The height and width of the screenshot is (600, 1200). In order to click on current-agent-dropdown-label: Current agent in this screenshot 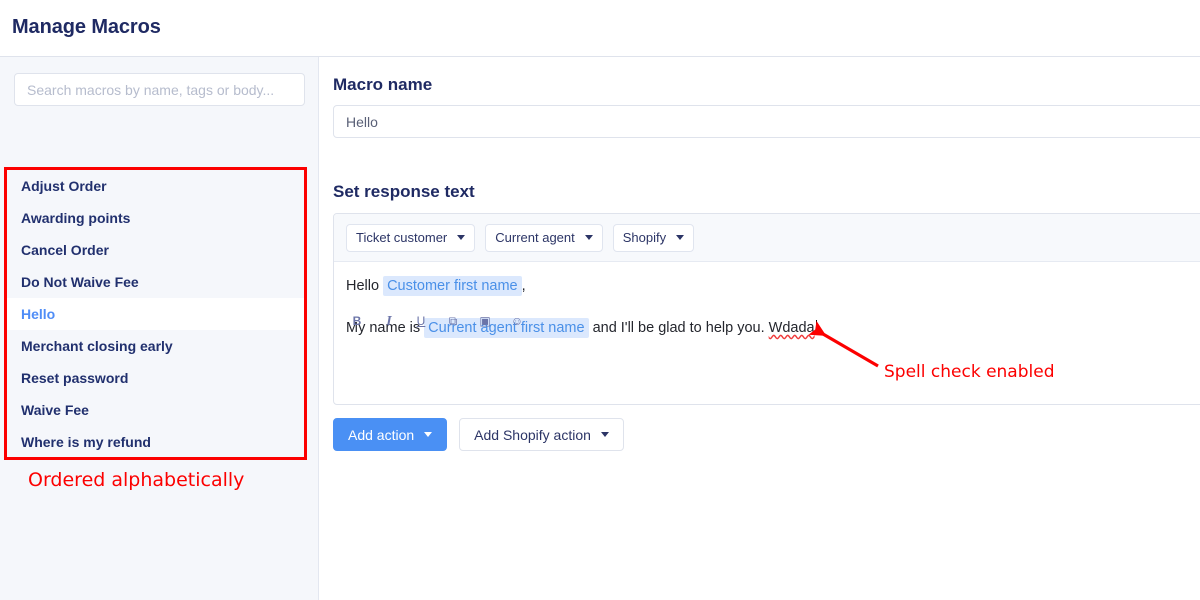, I will do `click(535, 237)`.